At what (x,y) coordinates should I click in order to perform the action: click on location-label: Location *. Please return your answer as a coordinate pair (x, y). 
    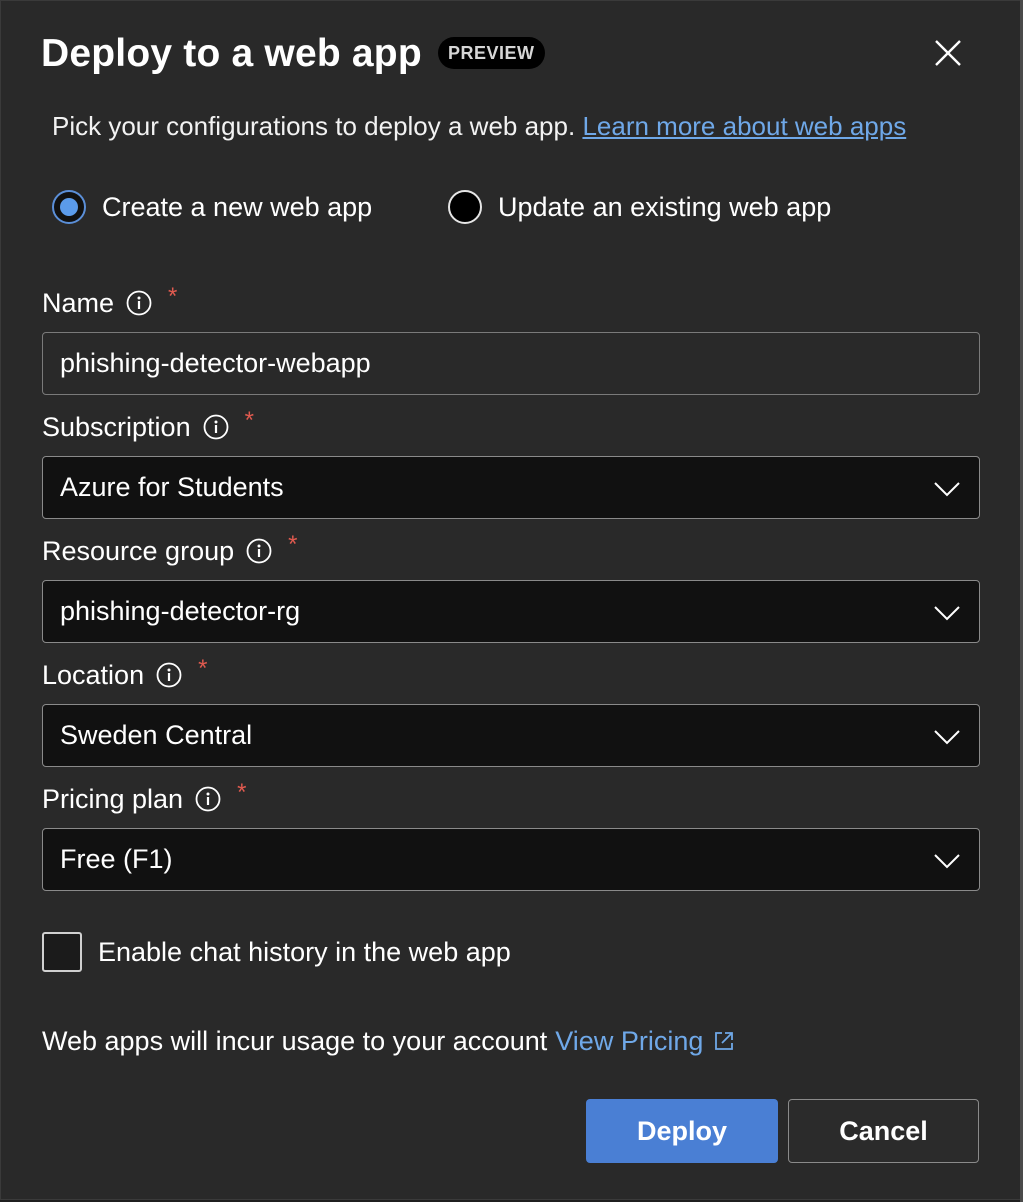
    Looking at the image, I should click on (125, 674).